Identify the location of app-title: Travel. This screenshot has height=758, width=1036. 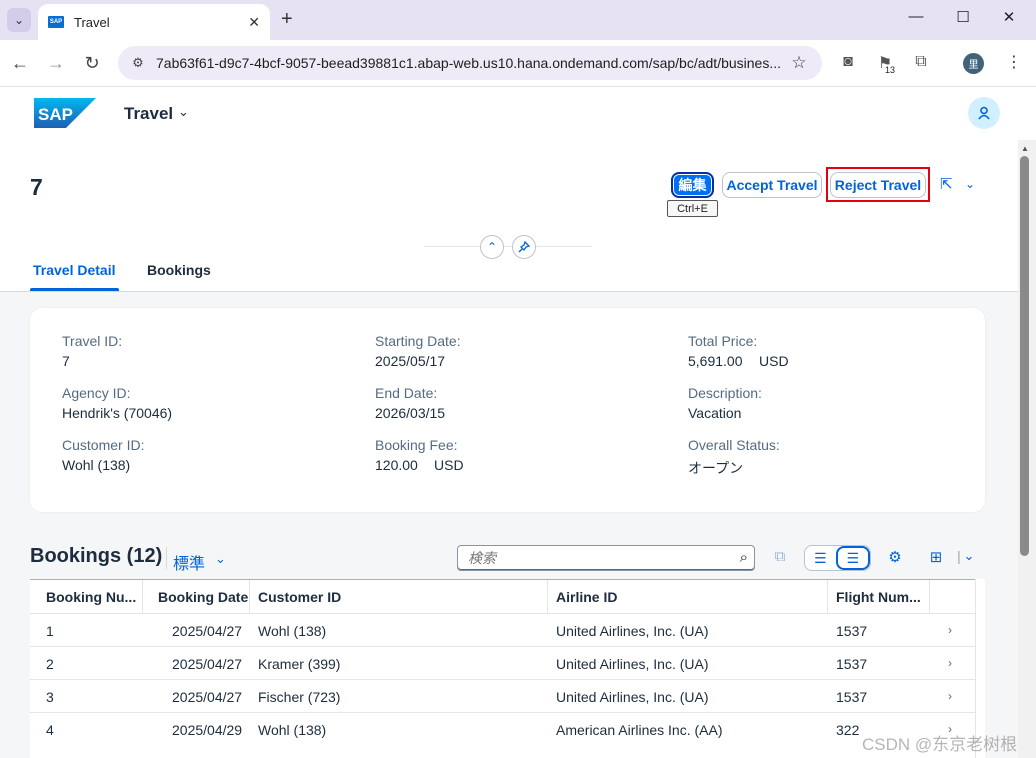
(148, 114).